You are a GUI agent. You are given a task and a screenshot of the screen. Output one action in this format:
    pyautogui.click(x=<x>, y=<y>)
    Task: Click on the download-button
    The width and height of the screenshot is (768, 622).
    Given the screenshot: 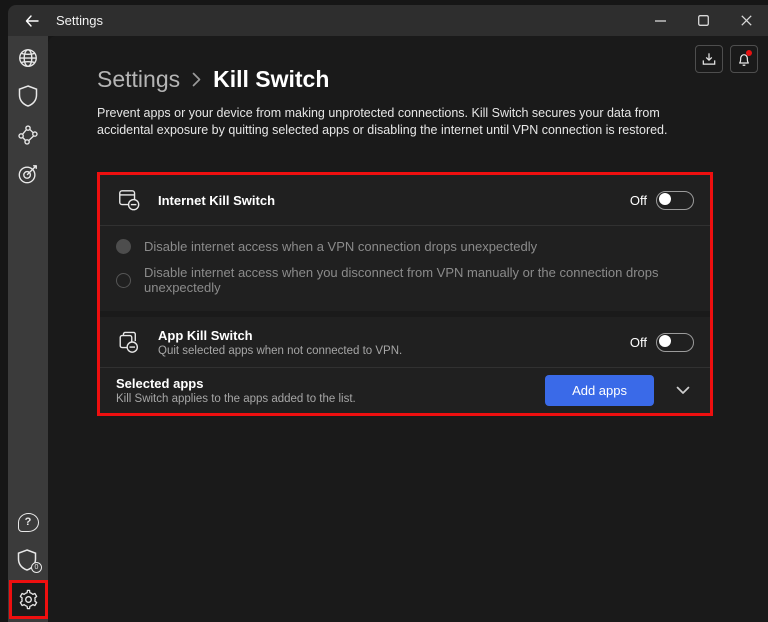 What is the action you would take?
    pyautogui.click(x=709, y=59)
    